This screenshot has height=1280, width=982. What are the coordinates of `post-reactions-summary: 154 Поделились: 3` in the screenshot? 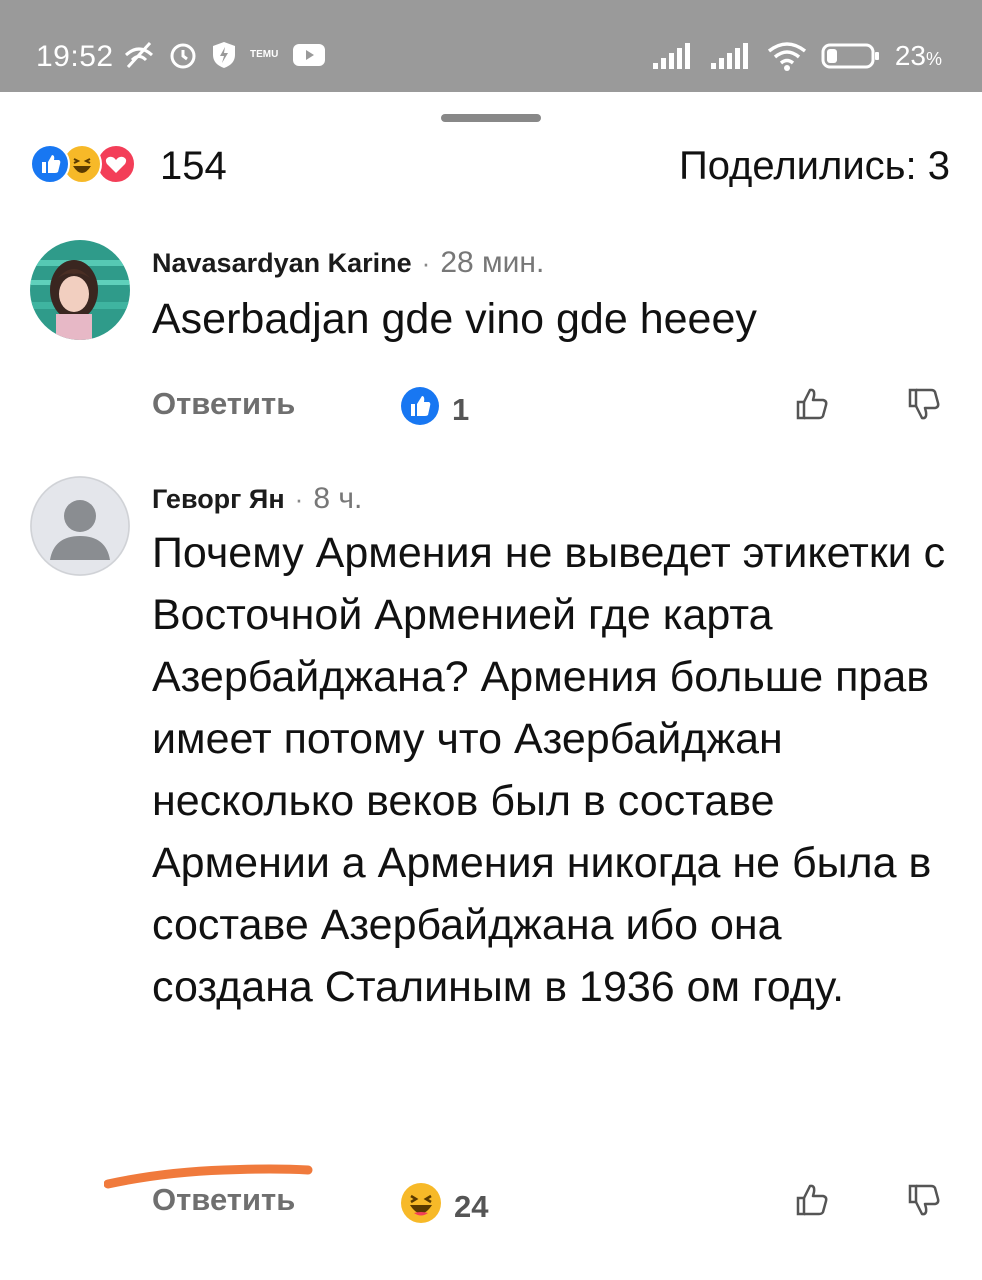 It's located at (490, 168).